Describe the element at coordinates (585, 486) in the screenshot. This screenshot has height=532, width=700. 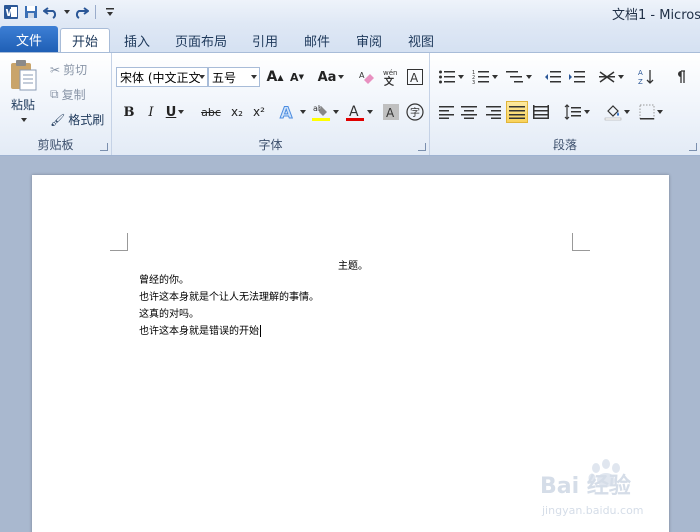
I see `watermark-text: Bai 经验` at that location.